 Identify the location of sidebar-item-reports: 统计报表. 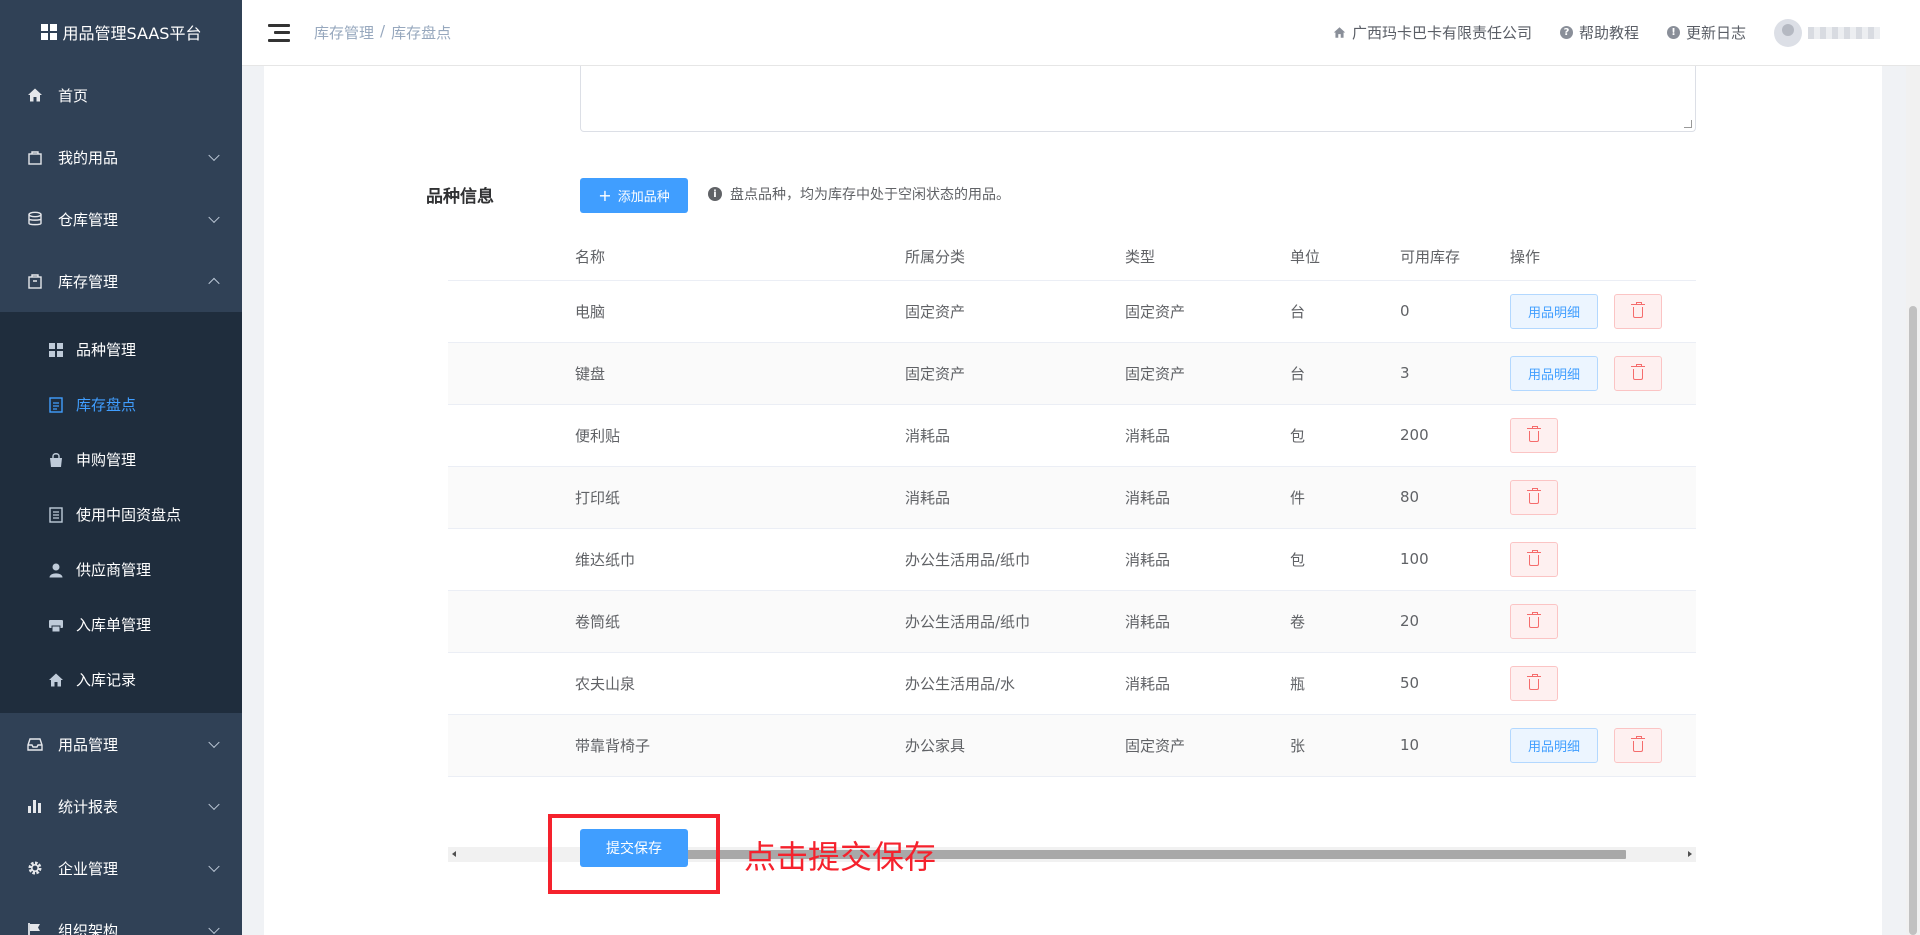
(121, 806).